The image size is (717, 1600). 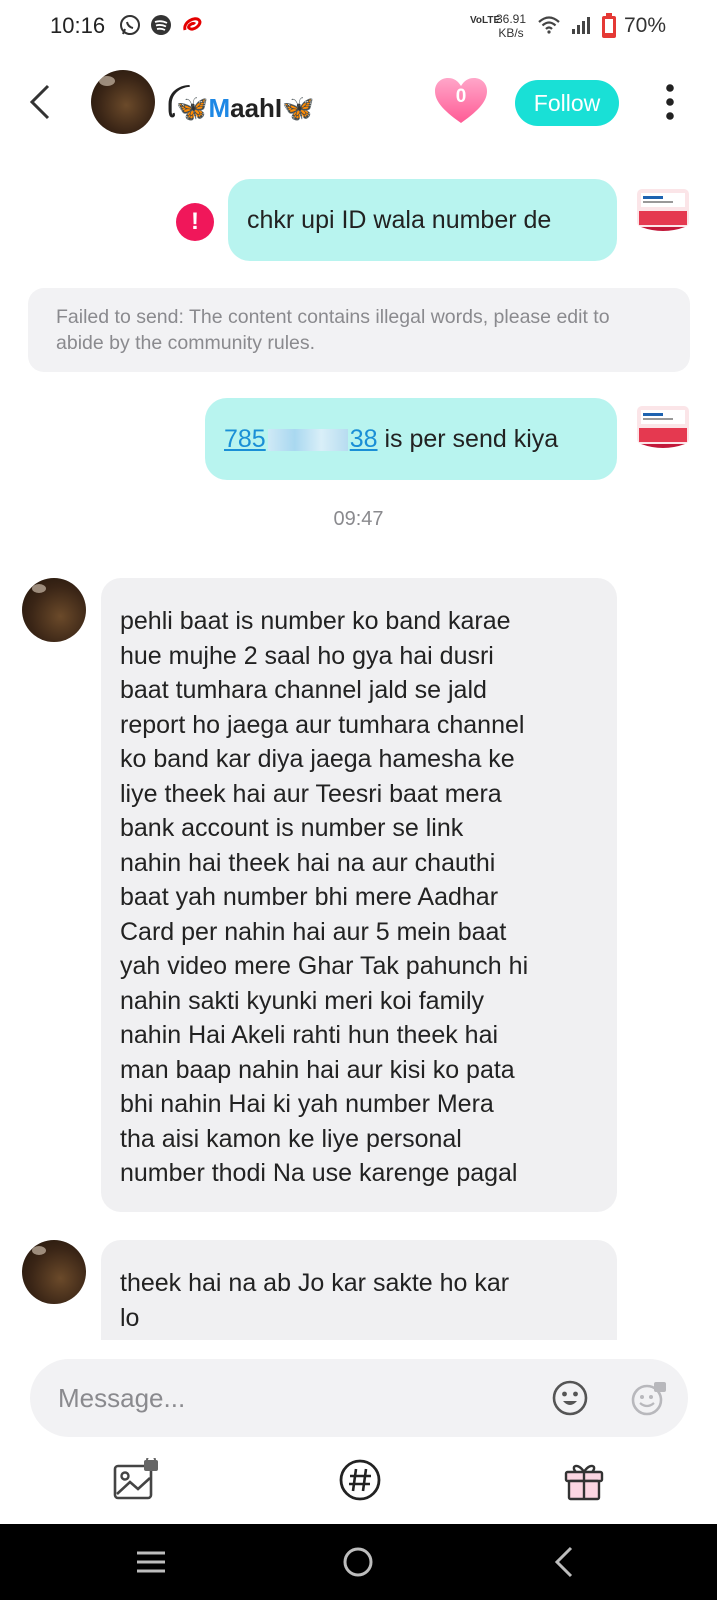 What do you see at coordinates (272, 108) in the screenshot?
I see `contact-name-rest: aahI🦋` at bounding box center [272, 108].